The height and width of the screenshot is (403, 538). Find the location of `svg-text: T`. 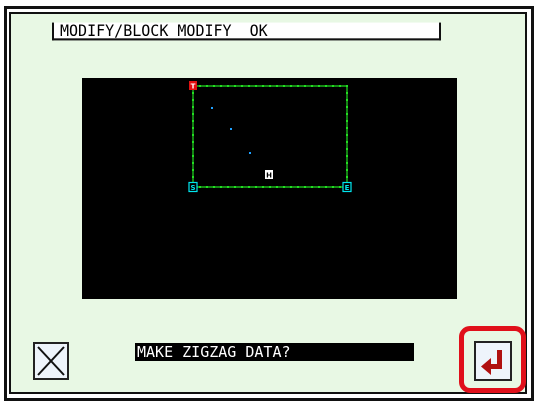

svg-text: T is located at coordinates (193, 87).